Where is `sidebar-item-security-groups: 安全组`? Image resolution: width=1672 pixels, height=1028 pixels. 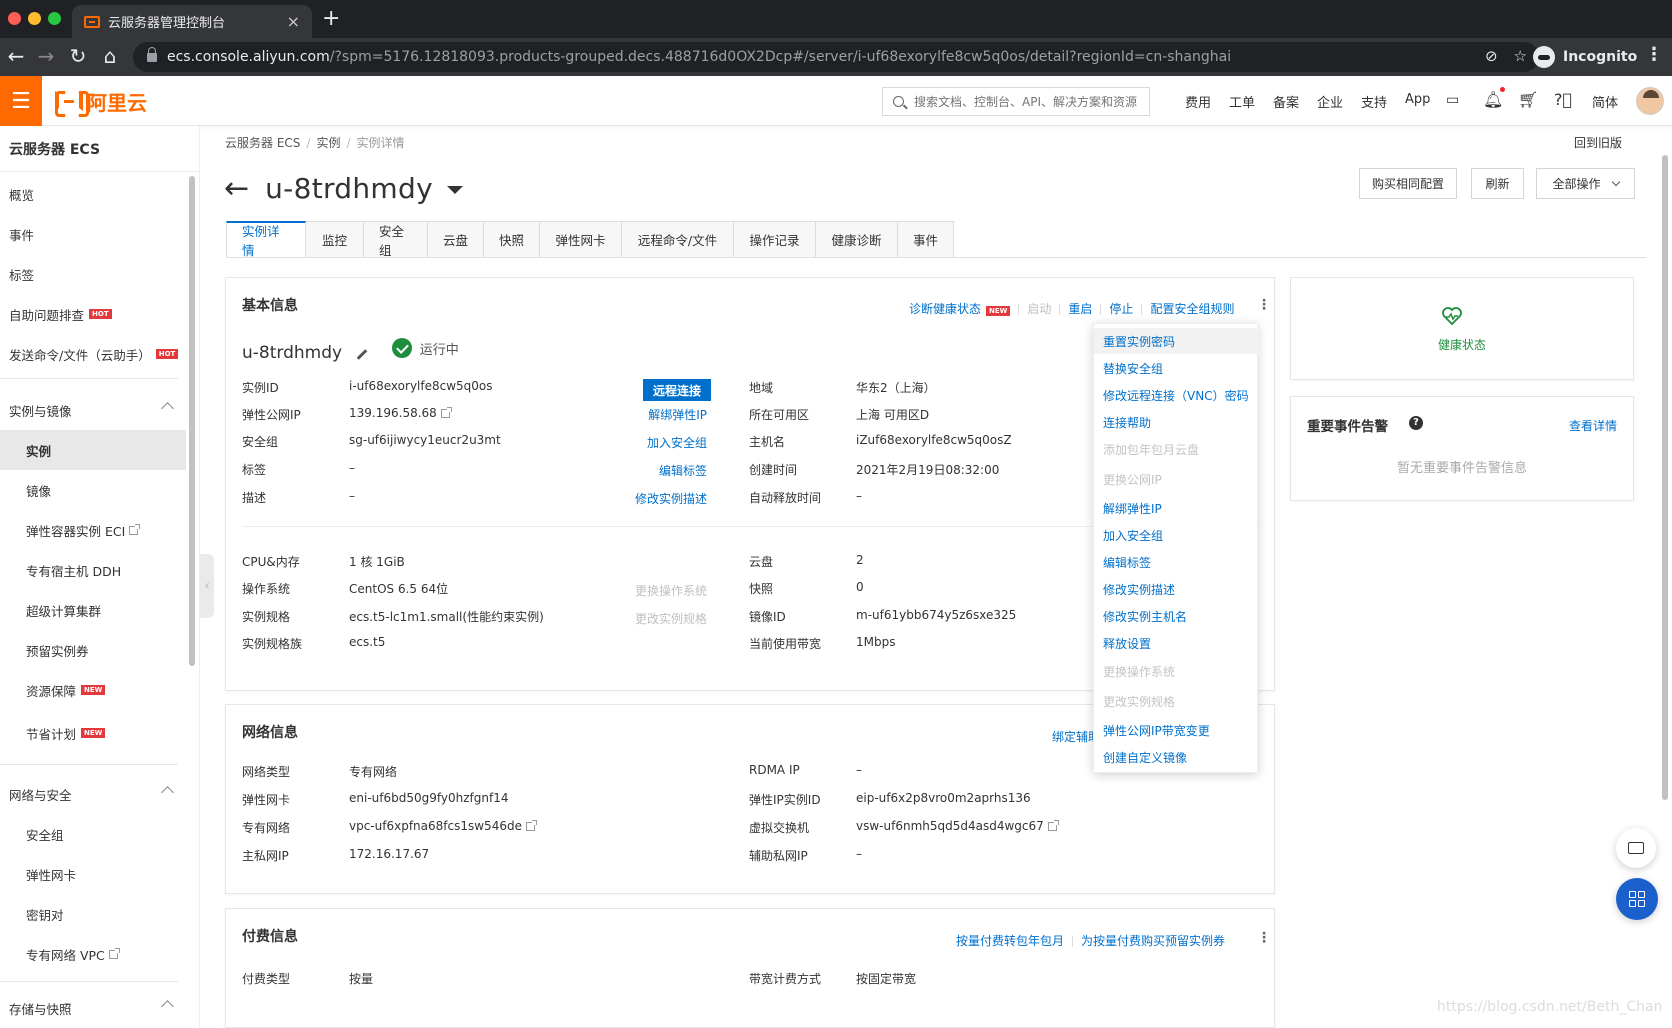
sidebar-item-security-groups: 安全组 is located at coordinates (93, 834).